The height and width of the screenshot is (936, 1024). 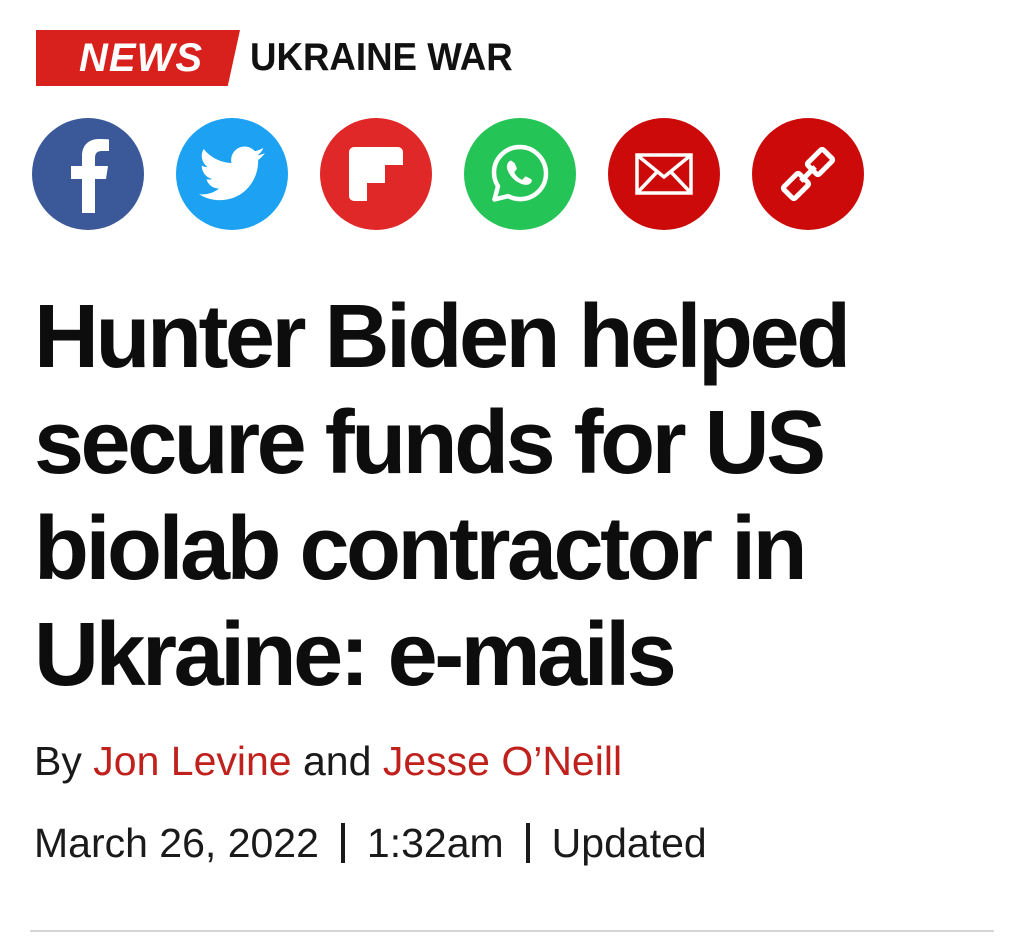 What do you see at coordinates (192, 761) in the screenshot?
I see `author-link-1: Jon Levine` at bounding box center [192, 761].